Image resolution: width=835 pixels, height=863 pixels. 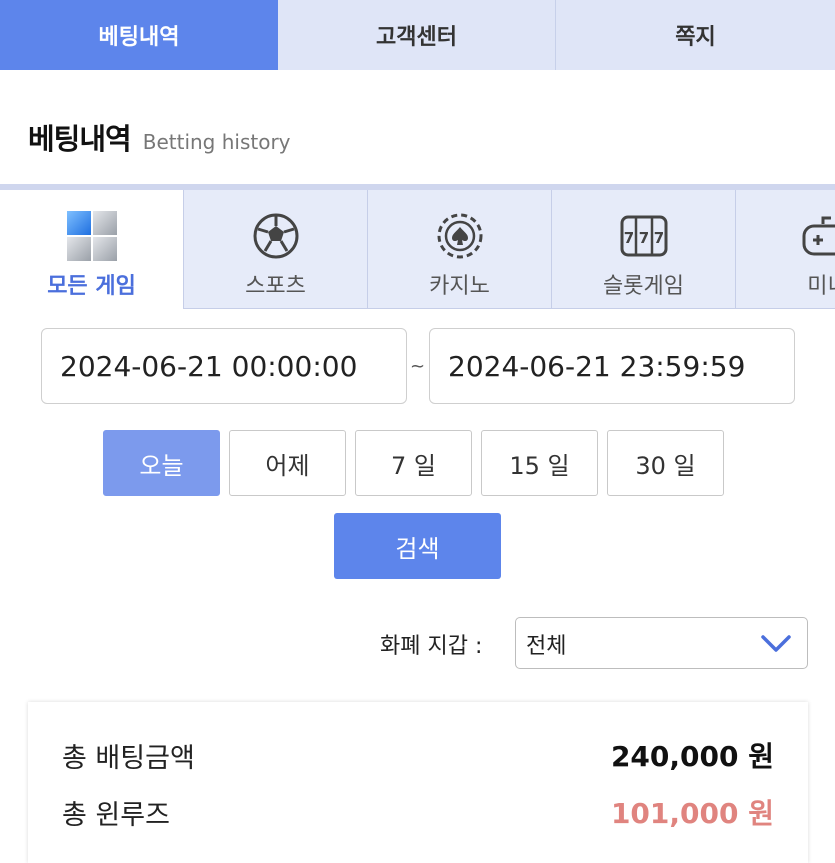 What do you see at coordinates (80, 139) in the screenshot?
I see `page-title-korean: 베팅내역` at bounding box center [80, 139].